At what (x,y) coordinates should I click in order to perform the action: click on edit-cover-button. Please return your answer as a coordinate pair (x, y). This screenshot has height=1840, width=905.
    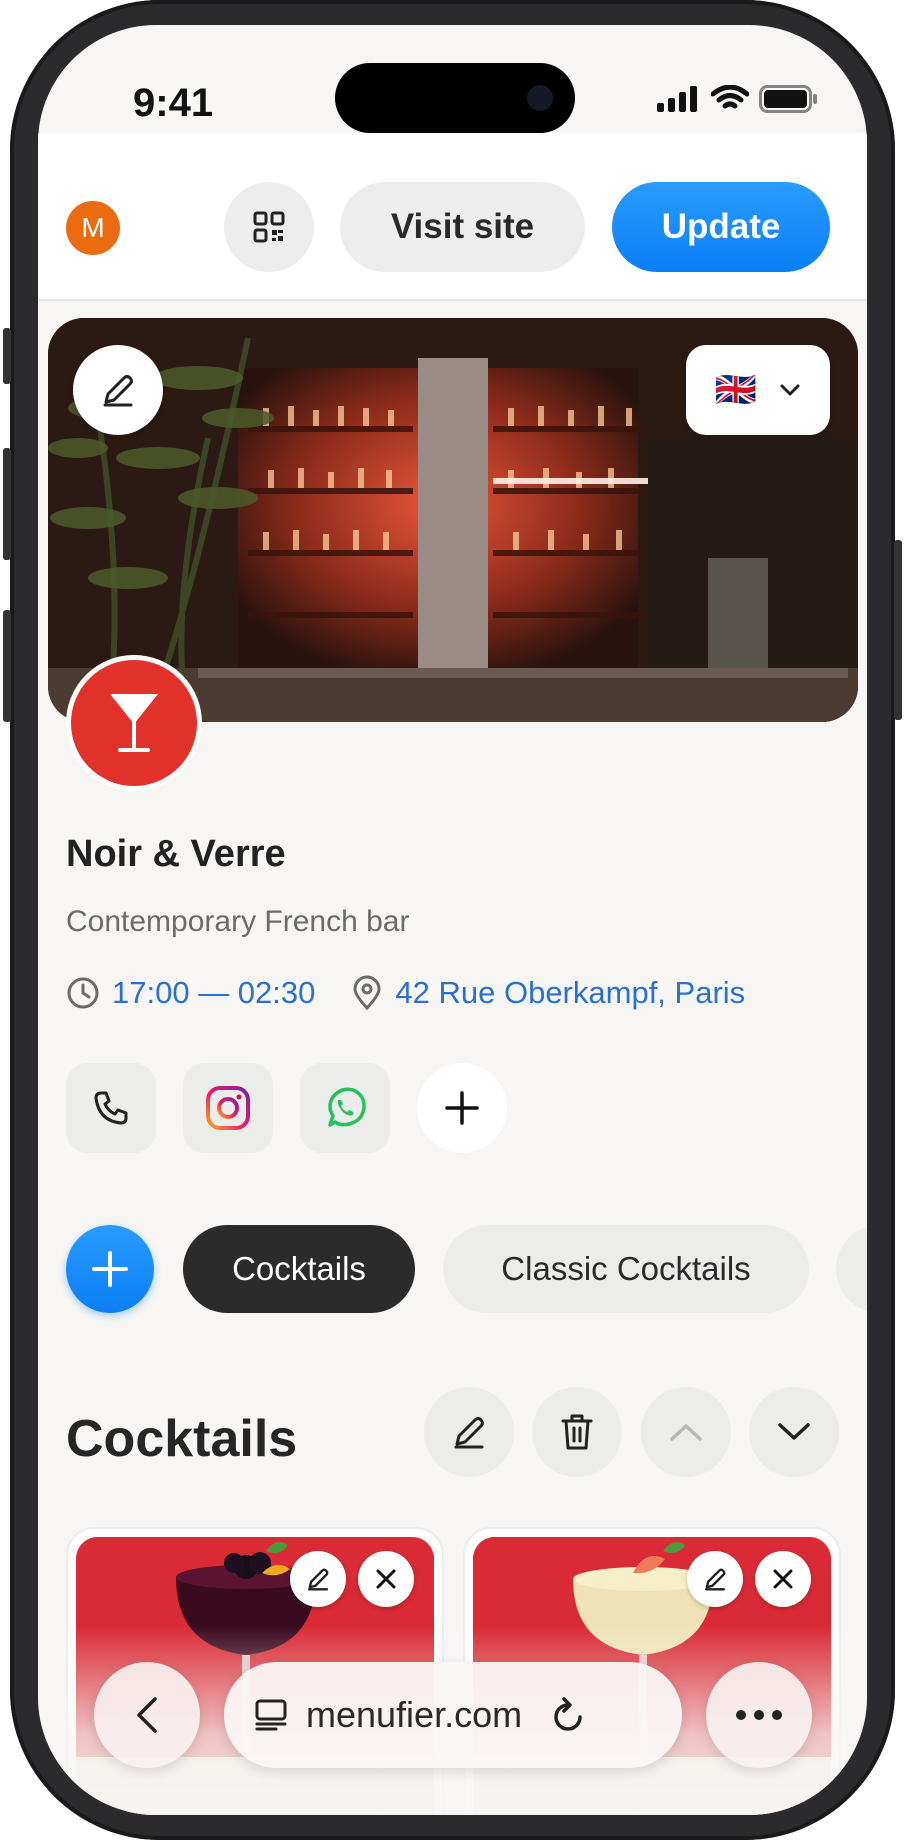
    Looking at the image, I should click on (118, 390).